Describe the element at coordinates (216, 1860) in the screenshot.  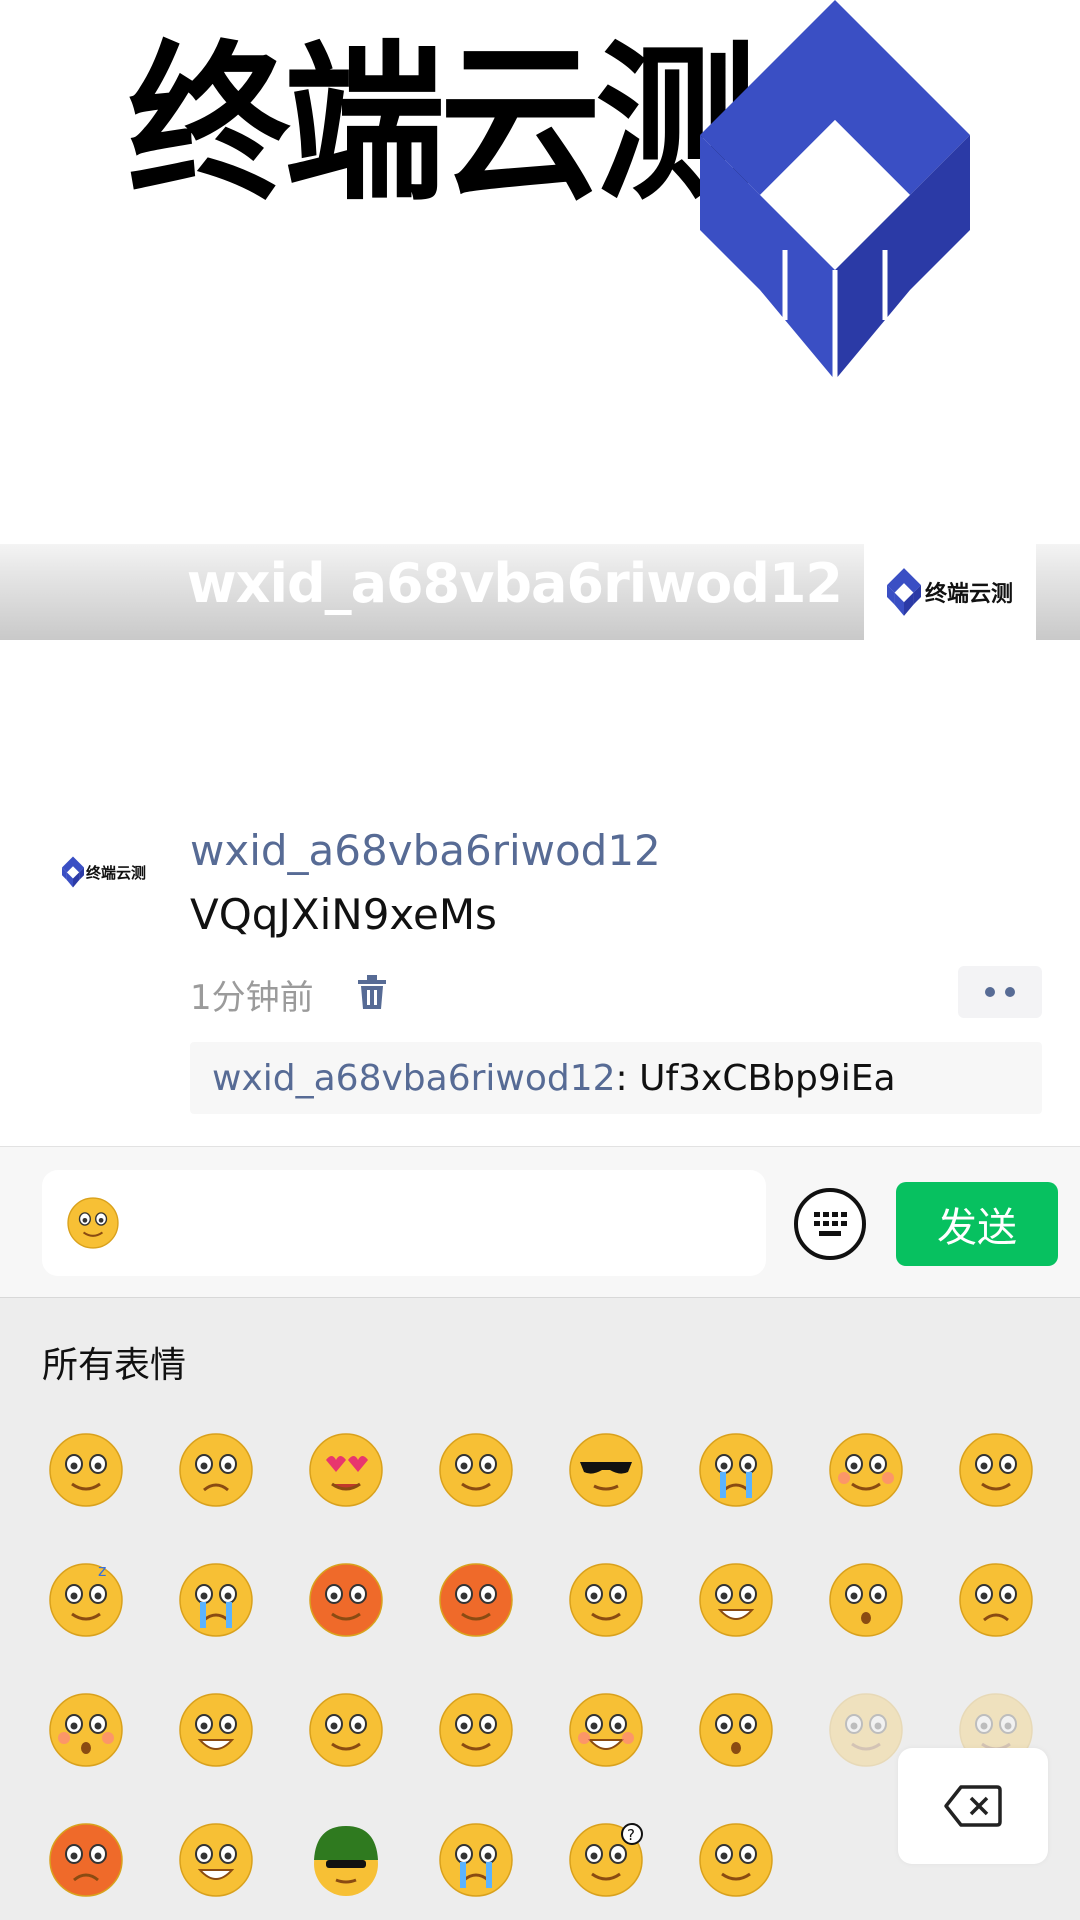
I see `emoji-cheeky-icon` at that location.